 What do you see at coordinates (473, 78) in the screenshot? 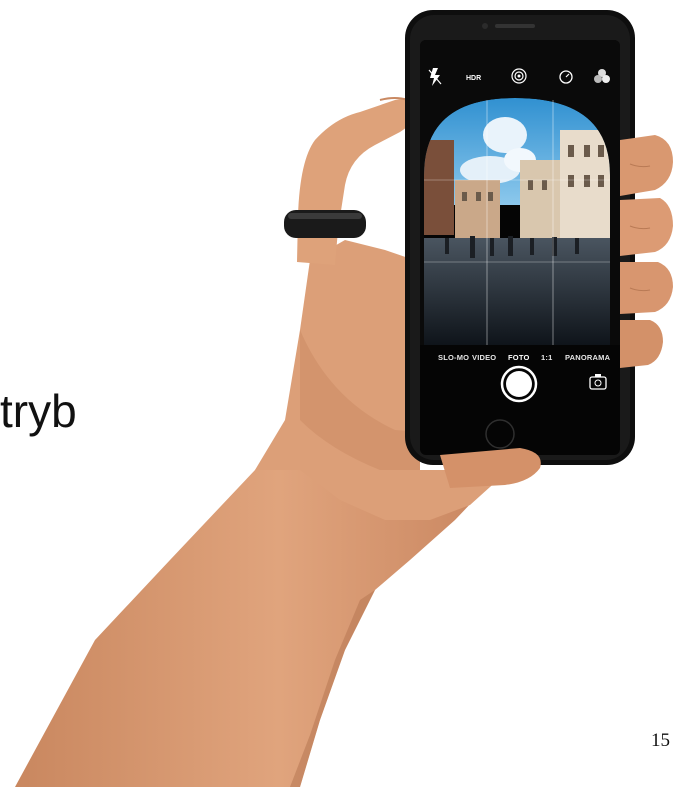
I see `hdr-button: HDR` at bounding box center [473, 78].